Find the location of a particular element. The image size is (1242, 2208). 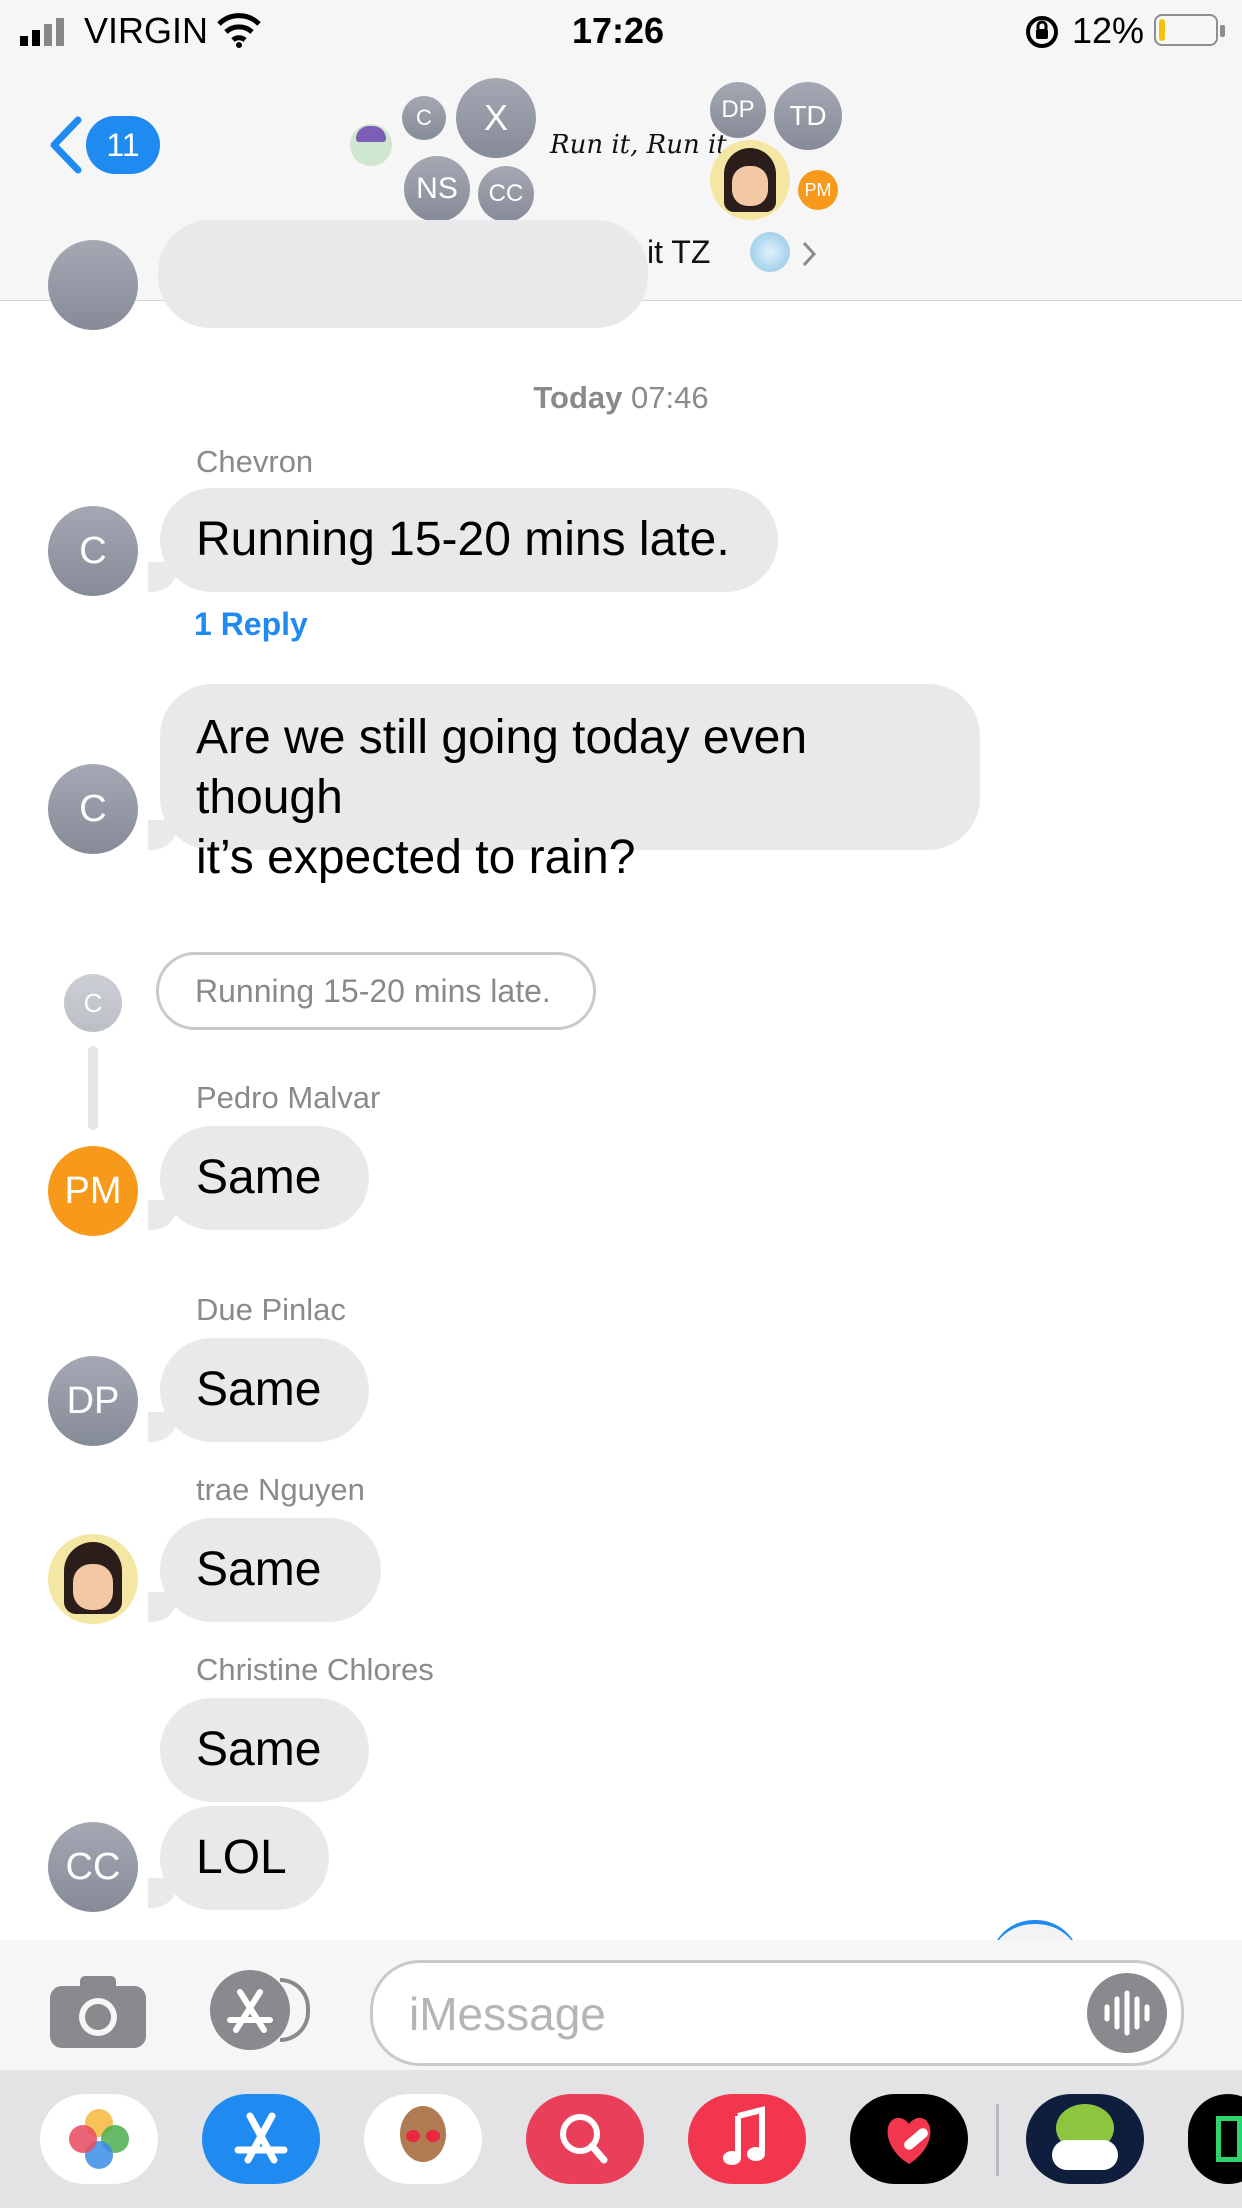

compose-bar: iMessage is located at coordinates (621, 2005).